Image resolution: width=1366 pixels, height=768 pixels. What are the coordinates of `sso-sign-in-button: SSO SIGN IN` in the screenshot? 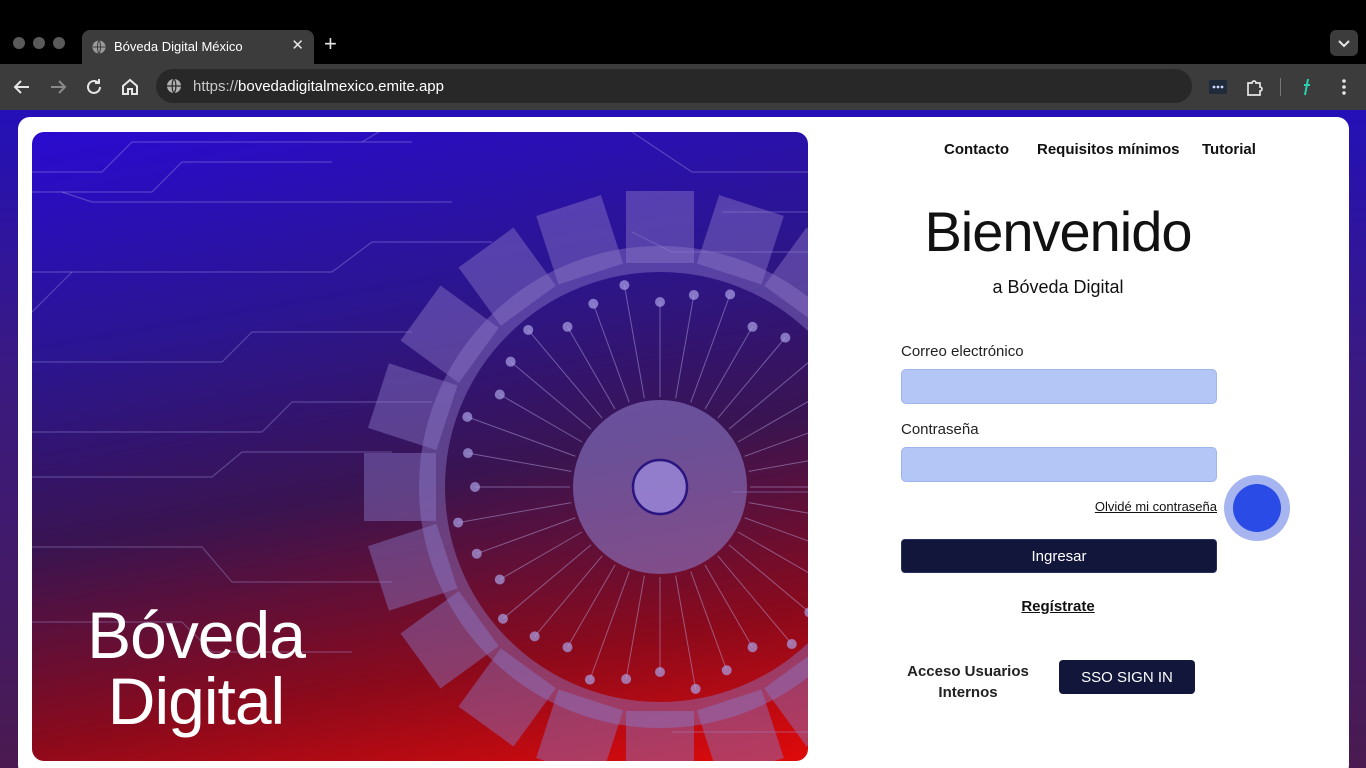 It's located at (1127, 677).